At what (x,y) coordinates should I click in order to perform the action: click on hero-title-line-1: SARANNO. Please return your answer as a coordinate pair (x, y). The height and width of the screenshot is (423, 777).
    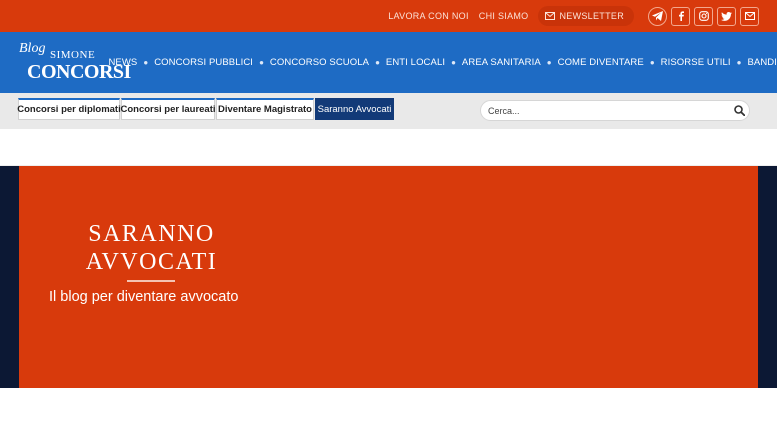
    Looking at the image, I should click on (151, 234).